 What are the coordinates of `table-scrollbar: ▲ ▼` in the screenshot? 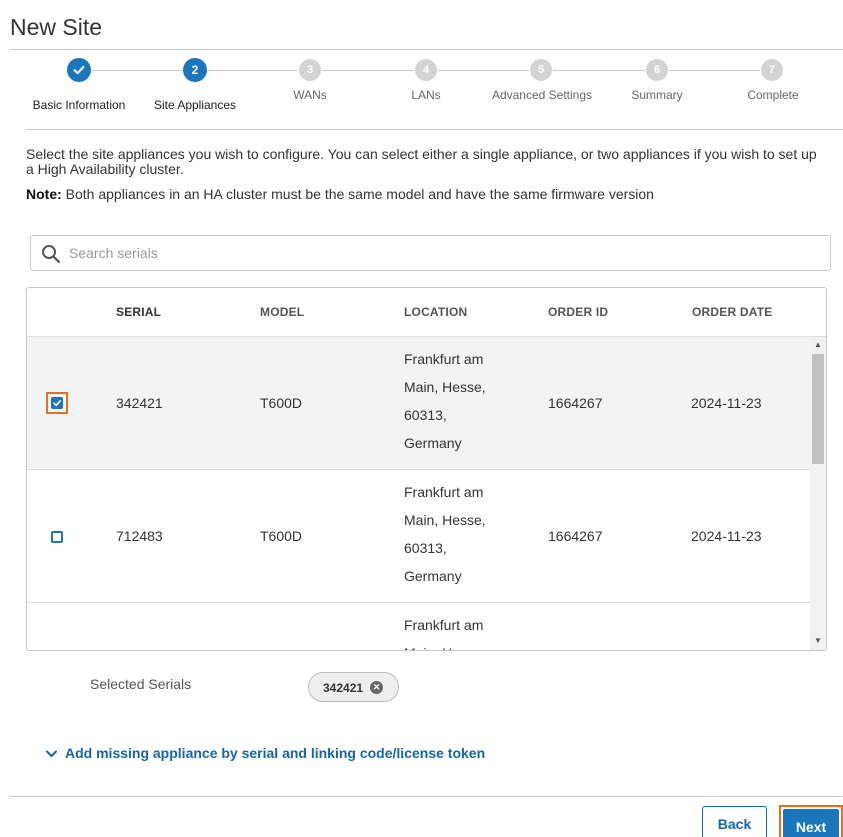 It's located at (818, 493).